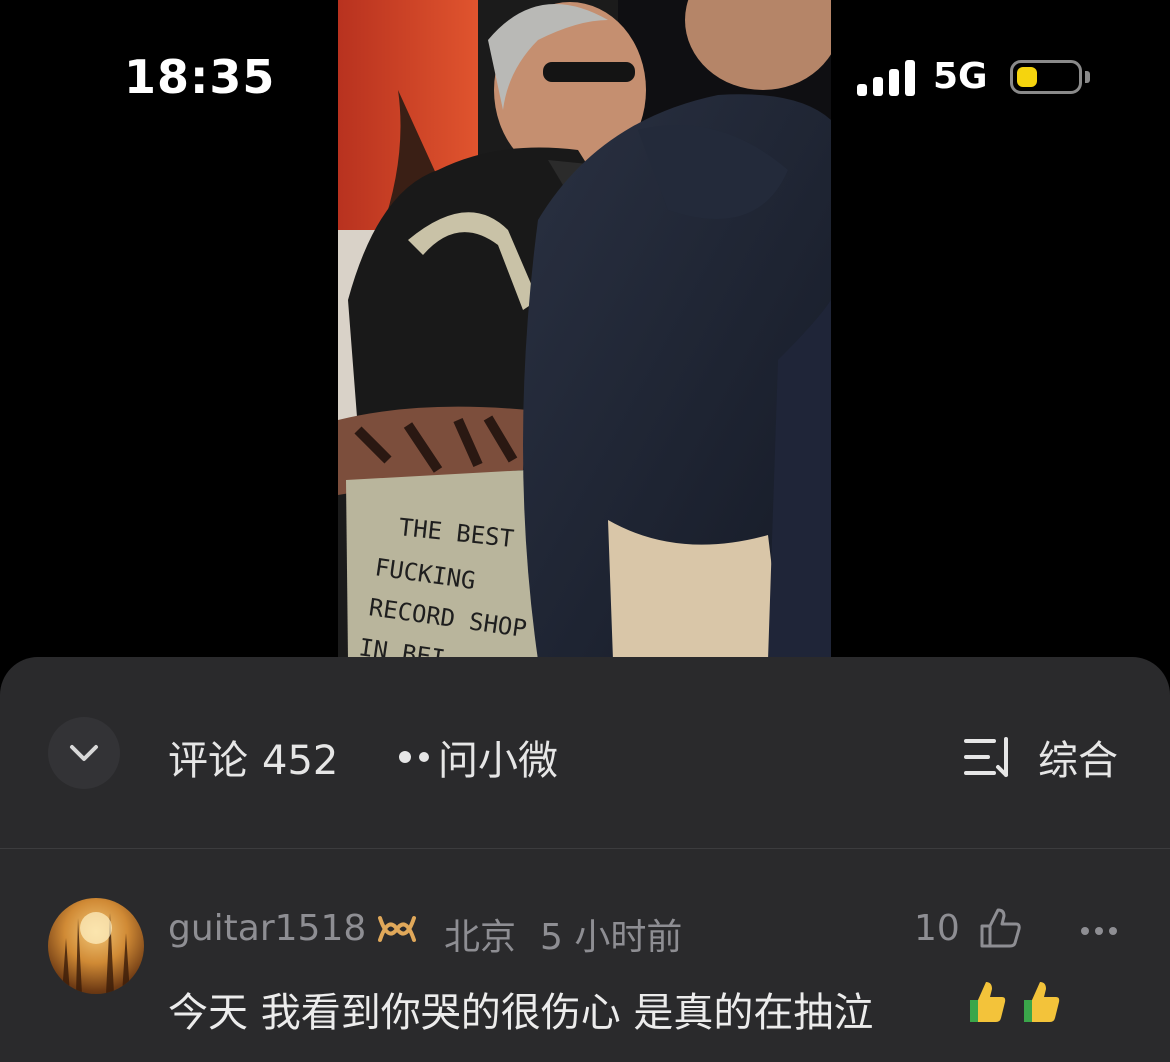 The height and width of the screenshot is (1062, 1170). Describe the element at coordinates (253, 757) in the screenshot. I see `comments-tab: 评论 452` at that location.